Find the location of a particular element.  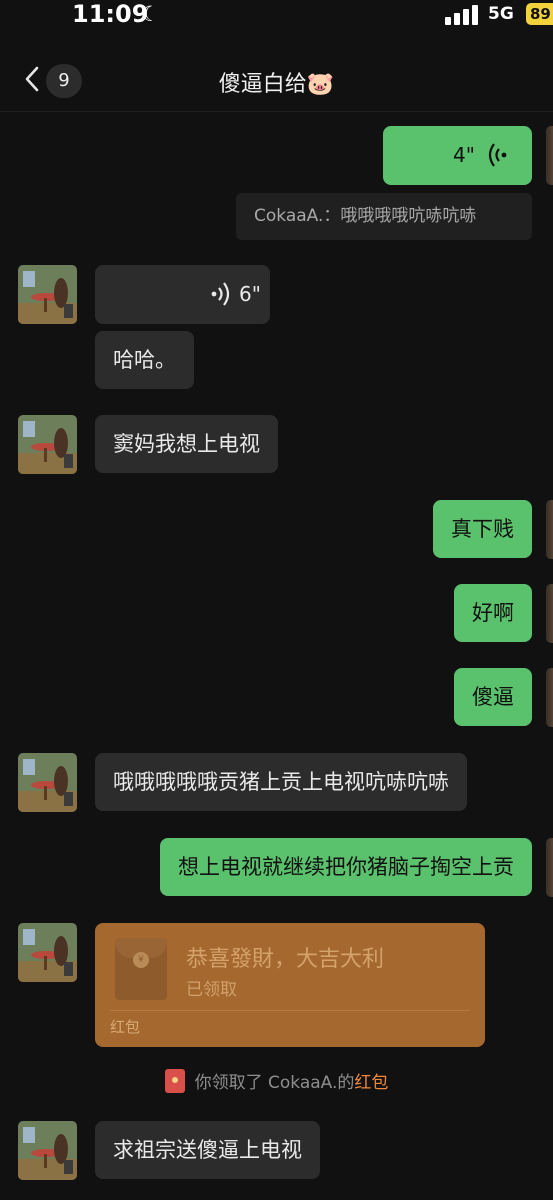

chat-header: 9 傻逼白给🐷 is located at coordinates (276, 81).